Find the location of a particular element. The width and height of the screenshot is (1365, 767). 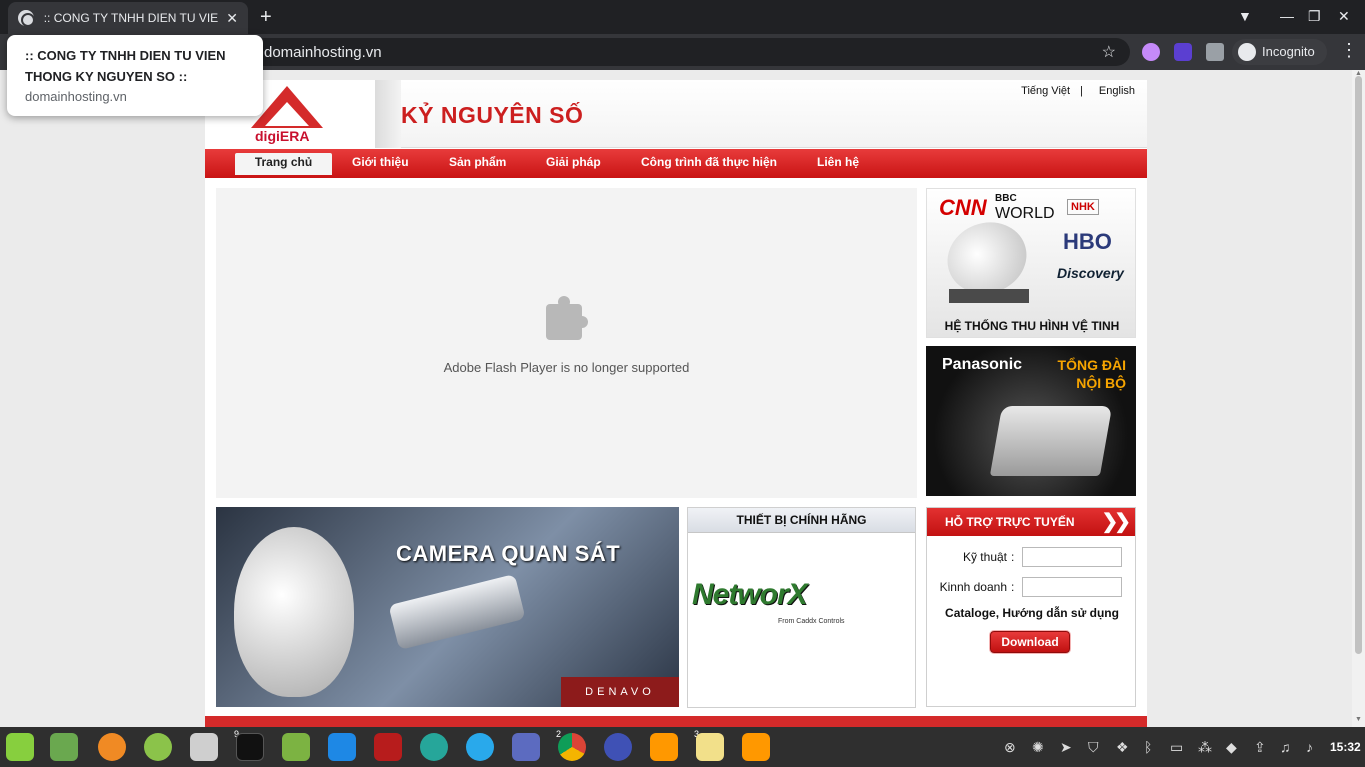

download-button: Download is located at coordinates (1030, 642).